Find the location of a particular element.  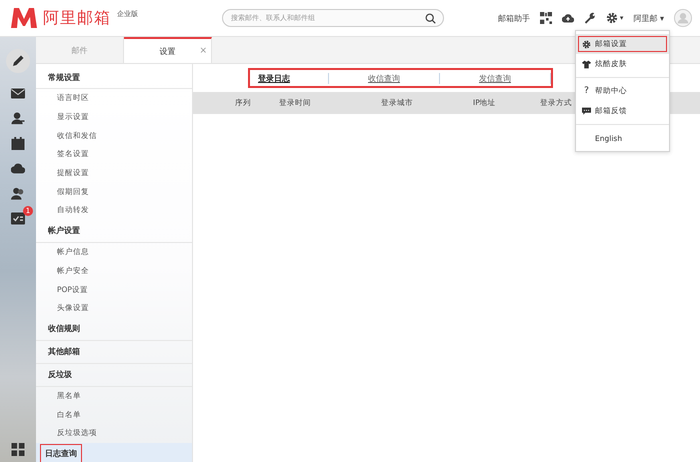

cloud-upload-icon is located at coordinates (568, 18).